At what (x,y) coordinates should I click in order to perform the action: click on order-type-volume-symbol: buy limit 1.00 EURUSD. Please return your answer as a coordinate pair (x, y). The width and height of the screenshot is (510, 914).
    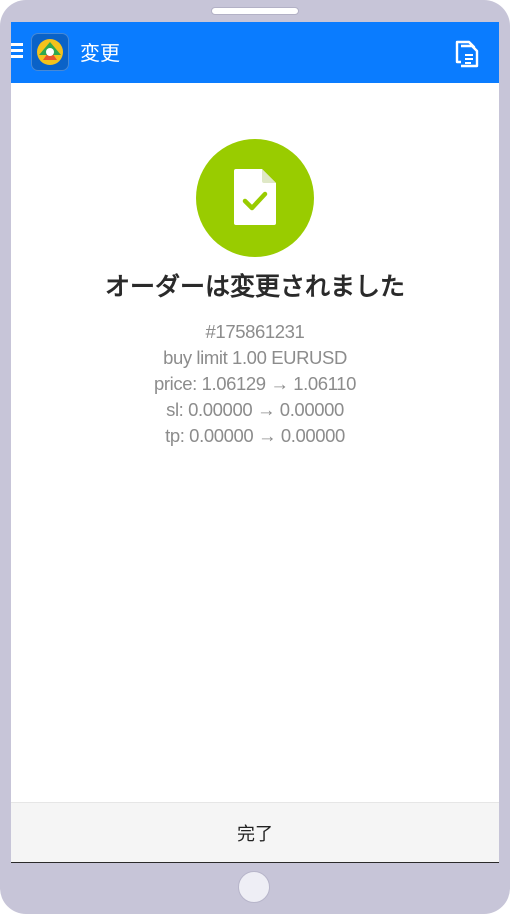
    Looking at the image, I should click on (255, 357).